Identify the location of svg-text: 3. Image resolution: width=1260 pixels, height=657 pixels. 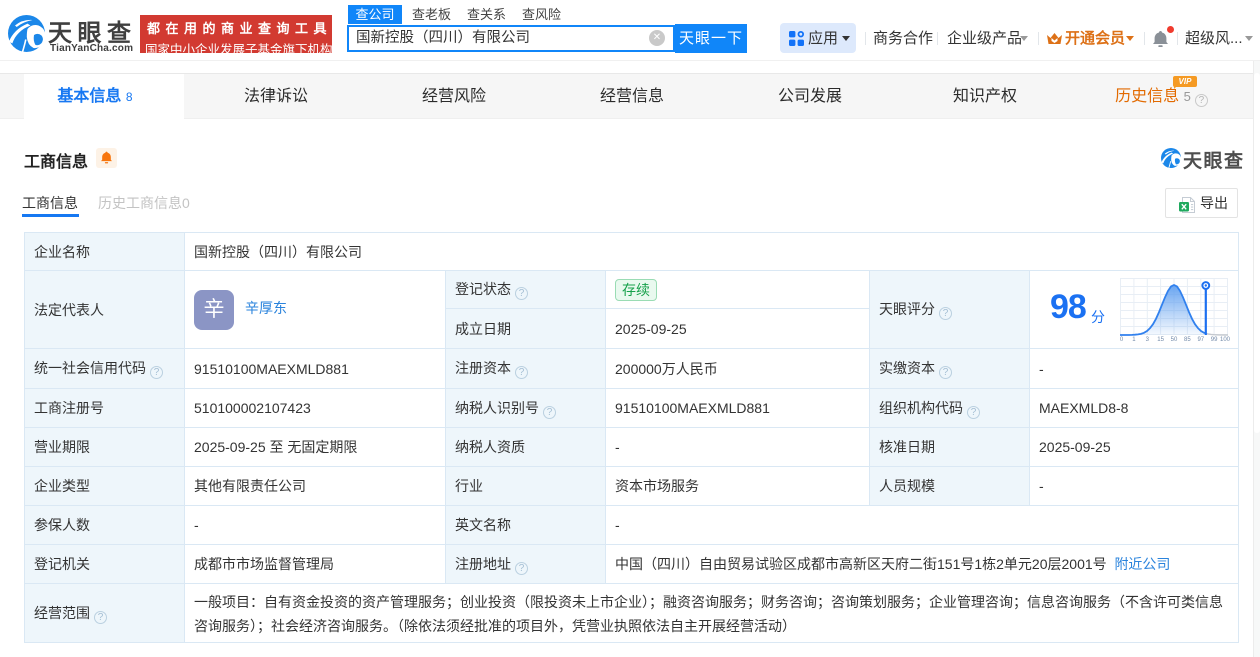
(1148, 339).